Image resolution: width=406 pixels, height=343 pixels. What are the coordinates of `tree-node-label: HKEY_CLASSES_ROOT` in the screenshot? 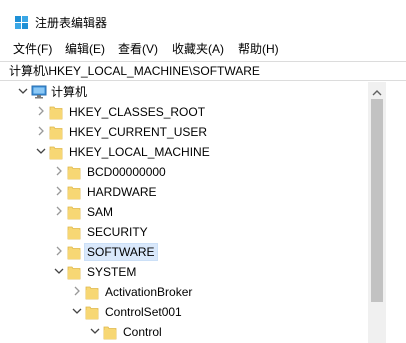 It's located at (137, 112).